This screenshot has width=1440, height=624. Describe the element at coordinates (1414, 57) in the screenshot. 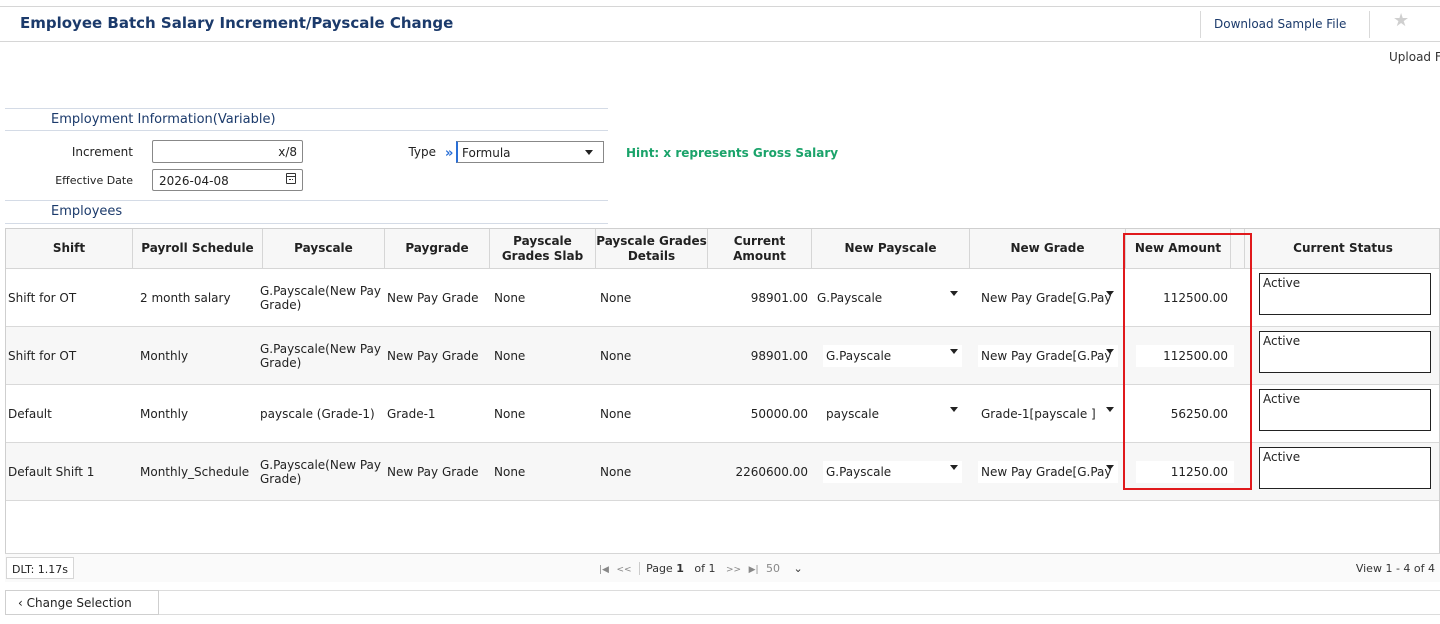

I see `upload-file-link: Upload F` at that location.